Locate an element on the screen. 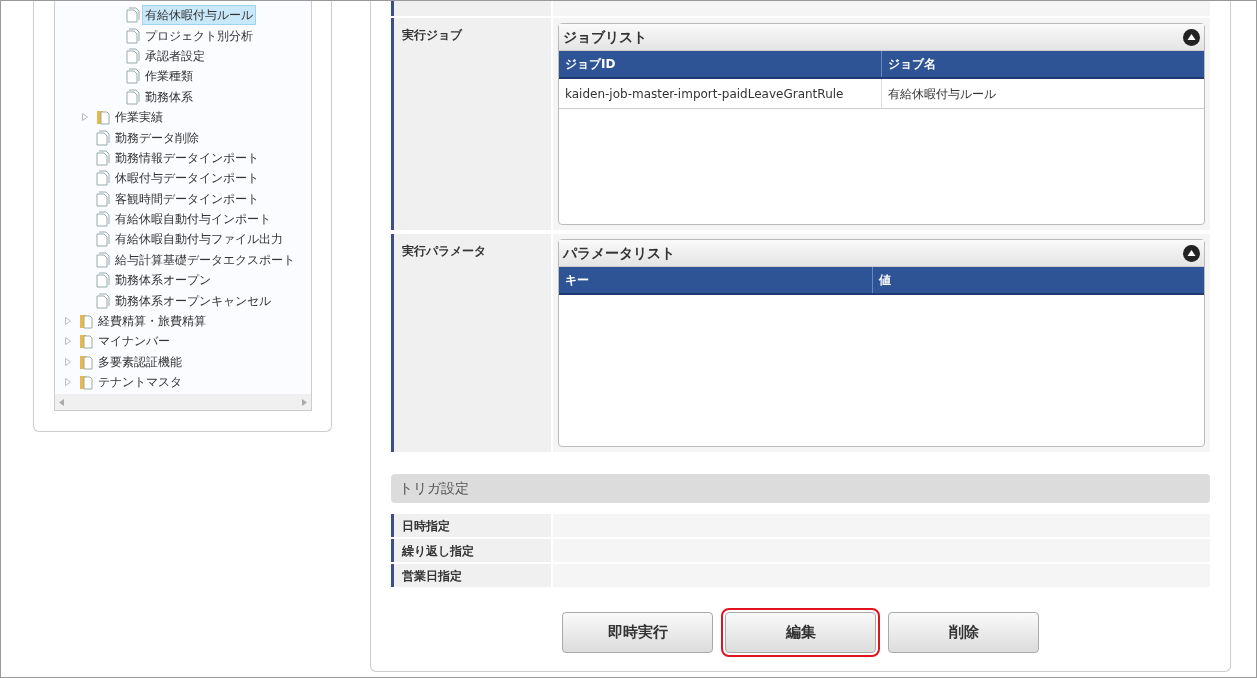  horizontal-scrollbar is located at coordinates (183, 402).